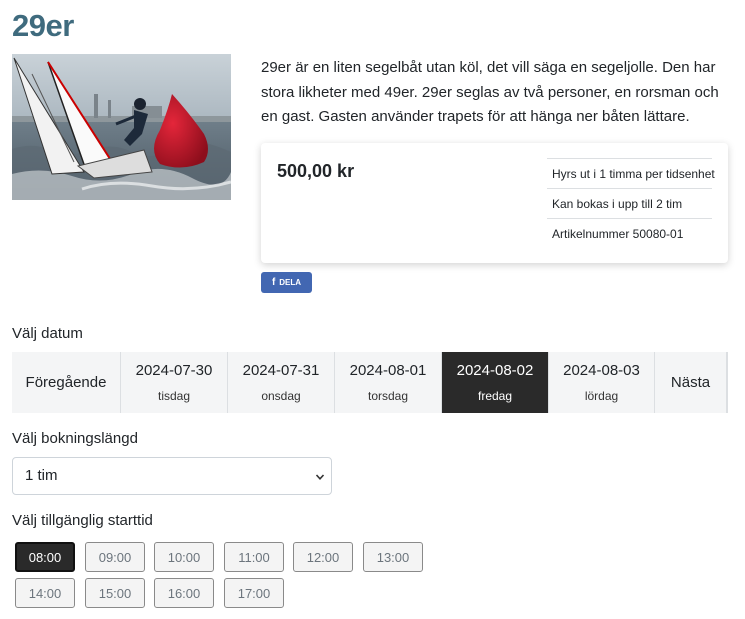 This screenshot has height=619, width=745. I want to click on chevron-down-icon, so click(320, 477).